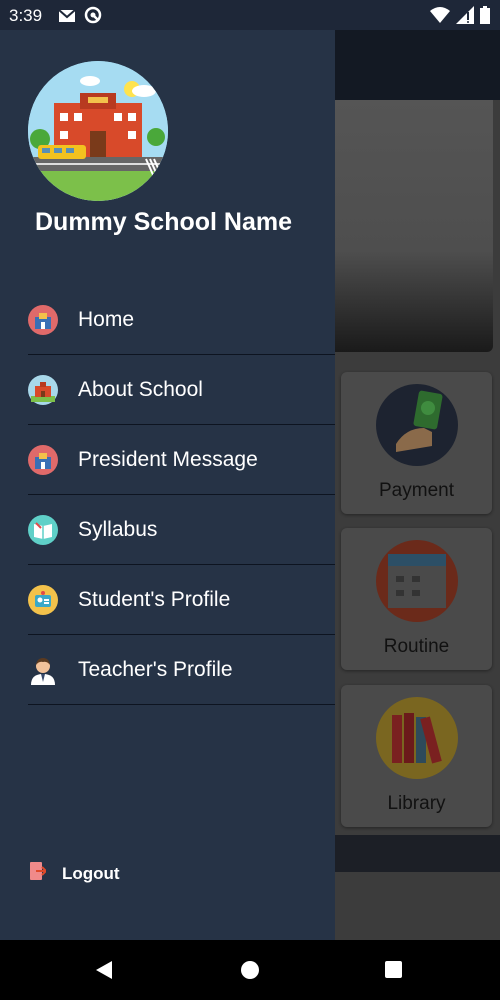 The width and height of the screenshot is (500, 1000). I want to click on drawer-item-students-profile: Student's Profile, so click(181, 600).